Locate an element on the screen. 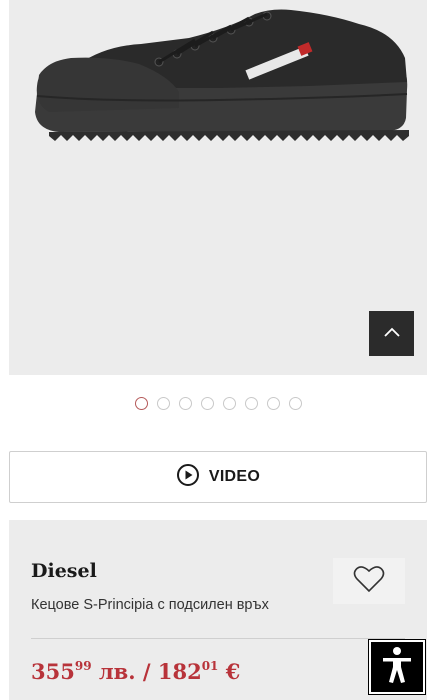 The image size is (436, 700). price: 35599 лв. / 18201 € is located at coordinates (135, 671).